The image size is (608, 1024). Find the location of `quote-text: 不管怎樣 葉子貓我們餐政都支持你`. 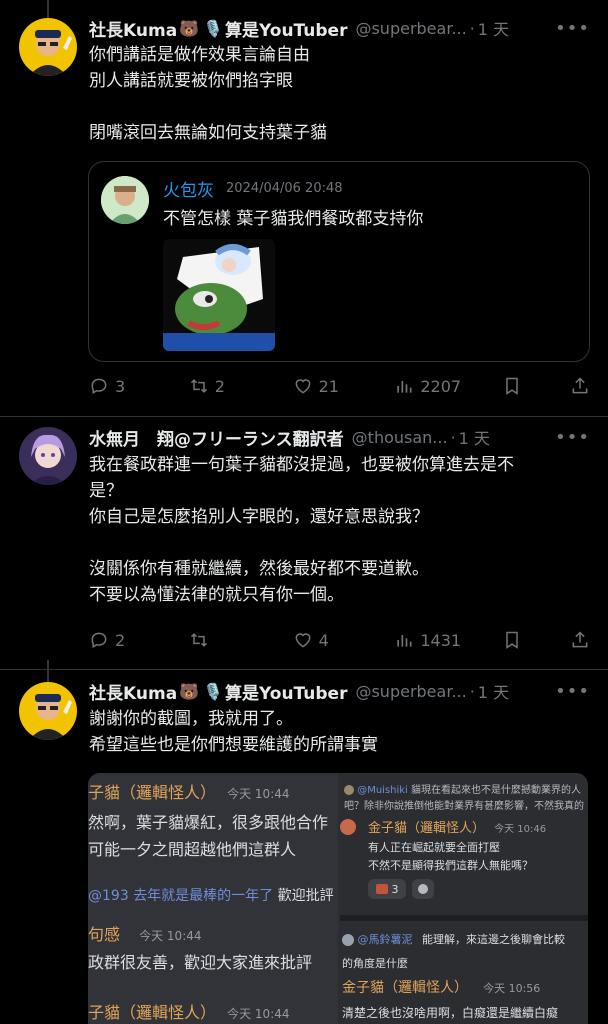

quote-text: 不管怎樣 葉子貓我們餐政都支持你 is located at coordinates (293, 219).